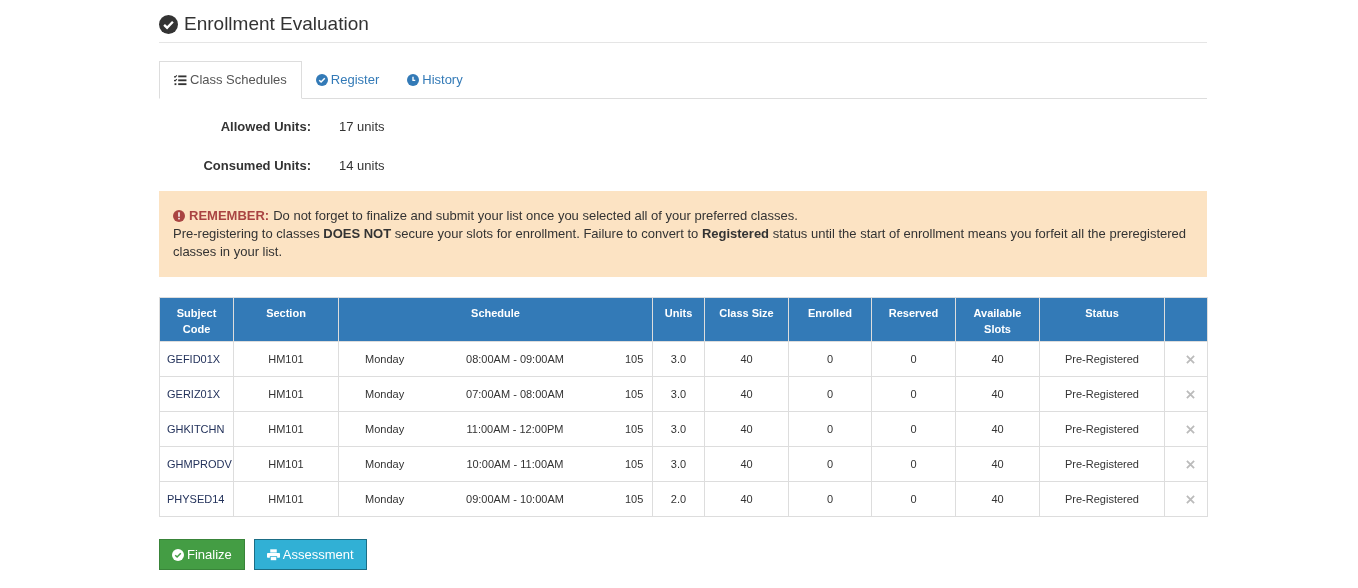  I want to click on column-header: Section, so click(286, 319).